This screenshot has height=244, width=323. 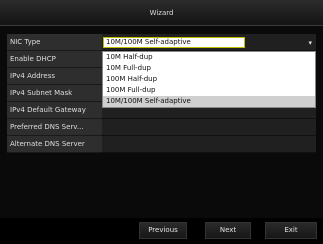 What do you see at coordinates (54, 110) in the screenshot?
I see `ipv4-default-gateway-label: IPv4 Default Gateway` at bounding box center [54, 110].